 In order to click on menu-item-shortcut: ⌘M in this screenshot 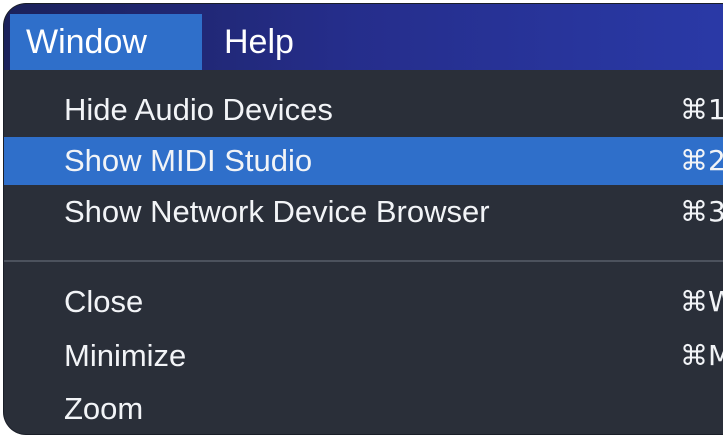, I will do `click(701, 355)`.